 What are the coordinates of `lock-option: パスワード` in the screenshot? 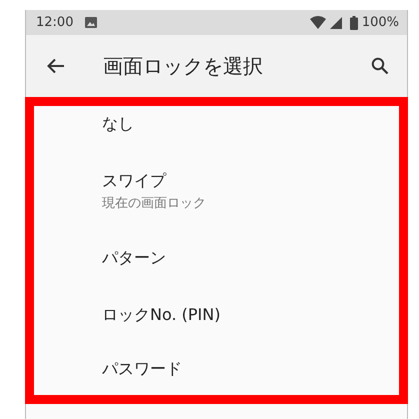 It's located at (216, 369).